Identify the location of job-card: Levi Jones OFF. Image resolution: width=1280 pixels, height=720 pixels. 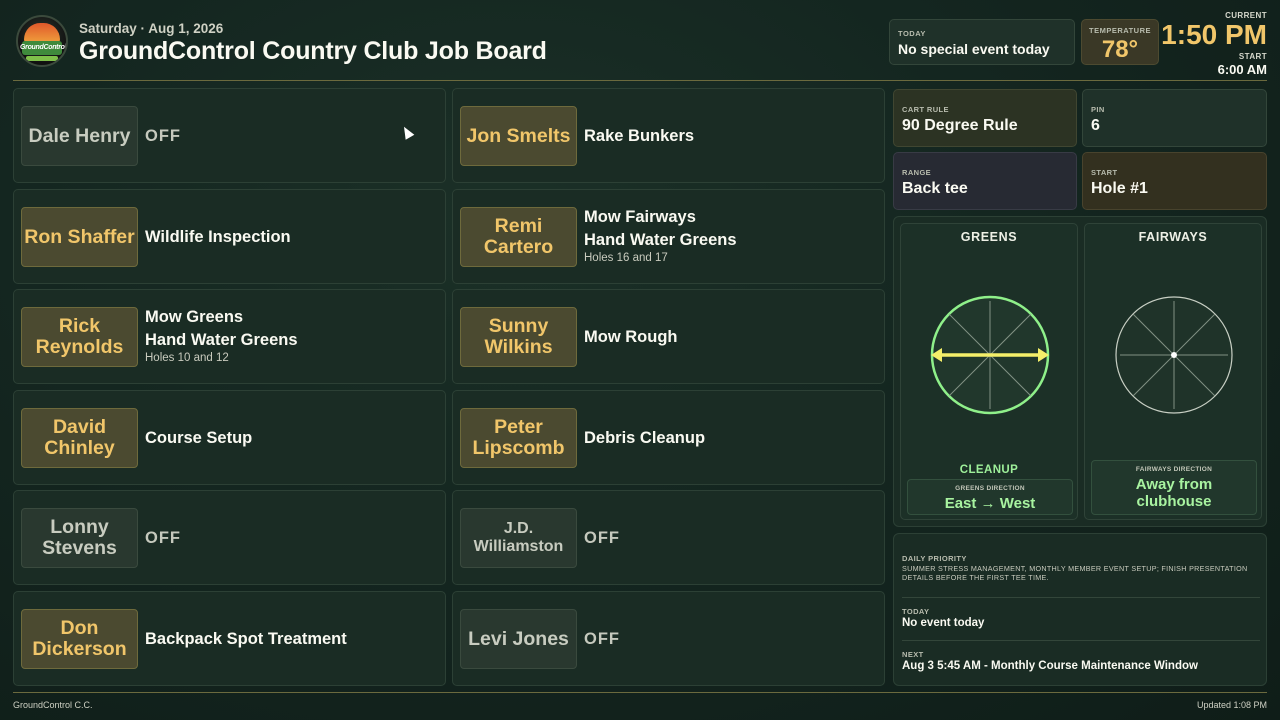
(668, 638).